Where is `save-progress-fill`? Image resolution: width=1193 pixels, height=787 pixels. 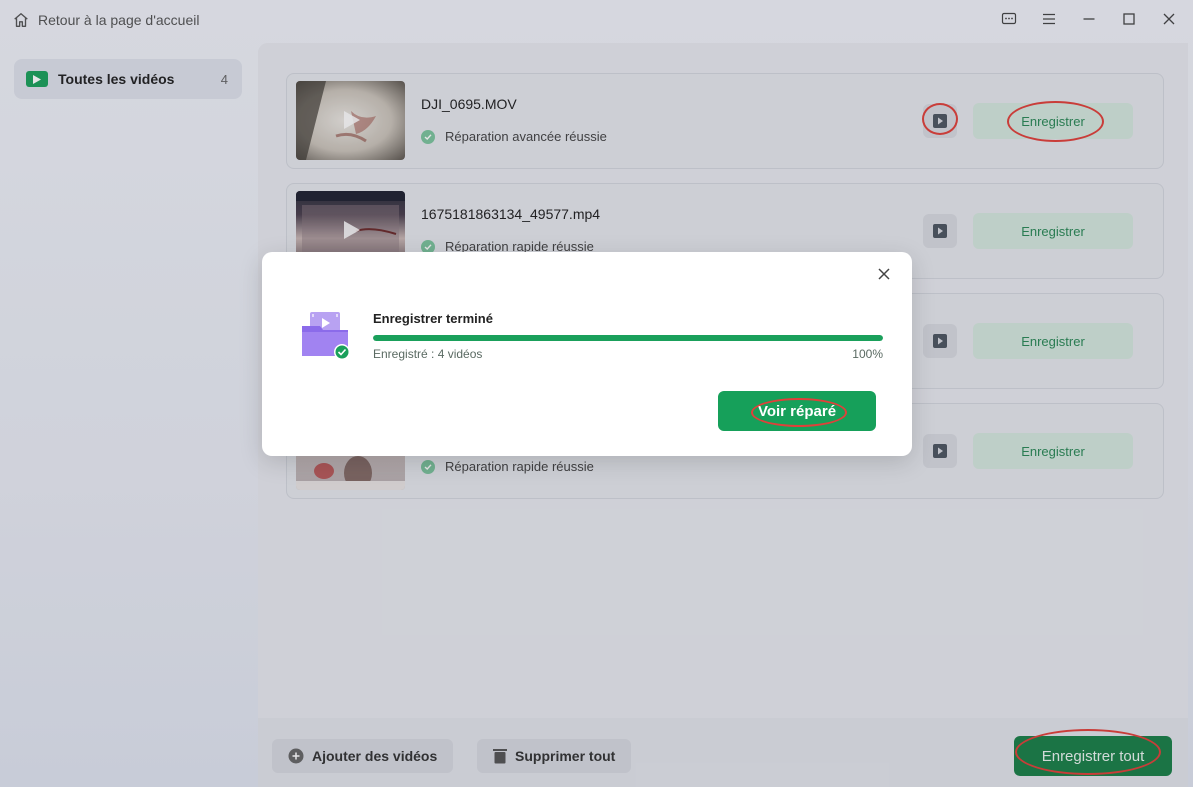
save-progress-fill is located at coordinates (628, 338).